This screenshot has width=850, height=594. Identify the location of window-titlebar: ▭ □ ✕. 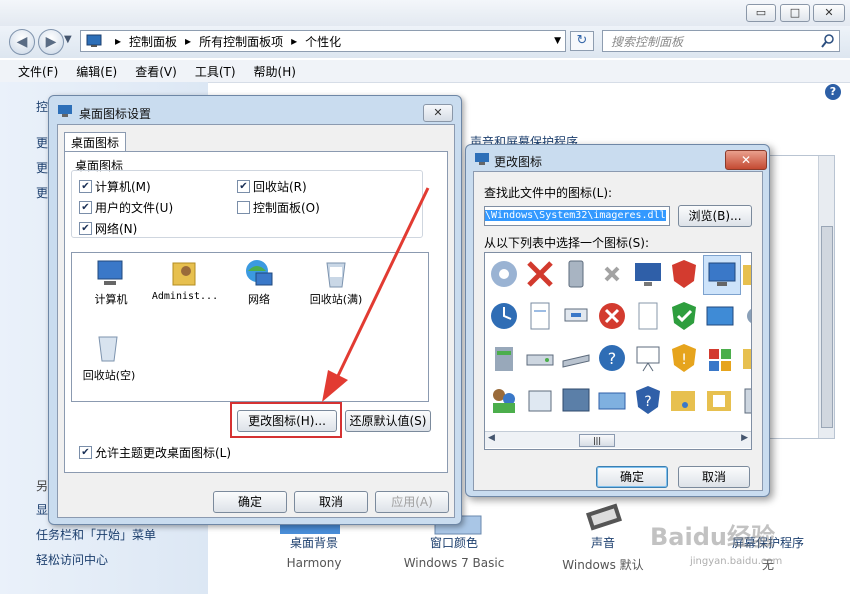
(425, 13).